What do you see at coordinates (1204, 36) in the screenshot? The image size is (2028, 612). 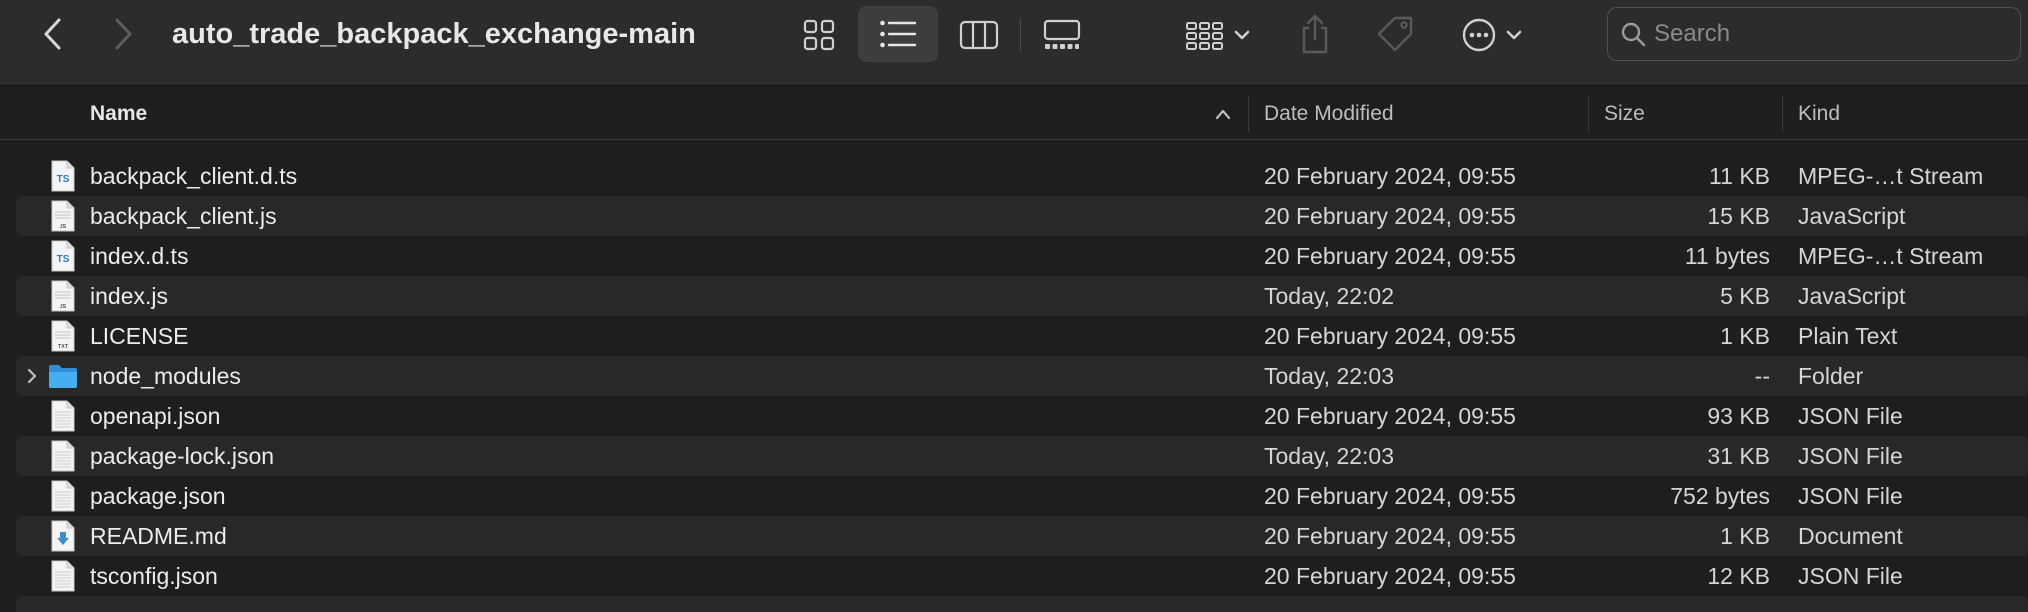 I see `group-by-icon` at bounding box center [1204, 36].